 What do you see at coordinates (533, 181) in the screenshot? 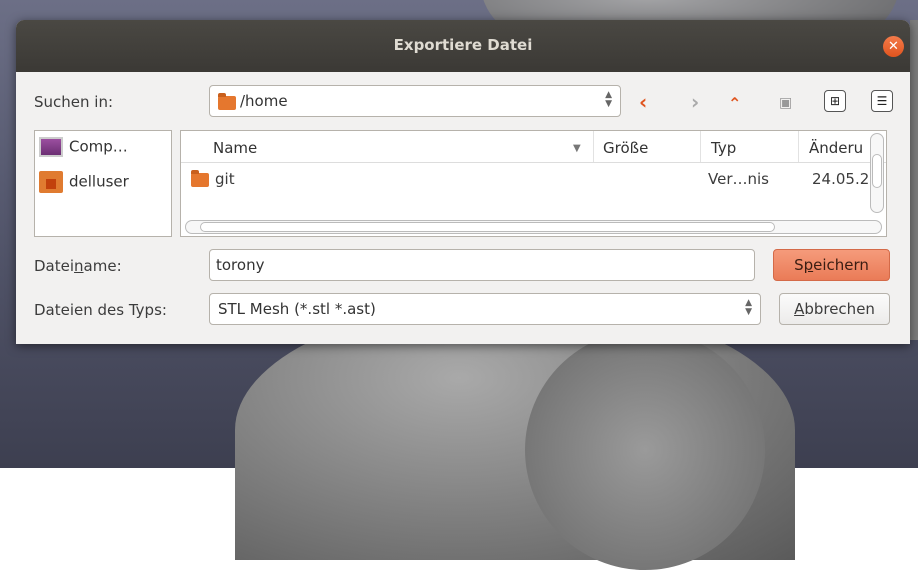
I see `table-row: git Ver…nis 24.05.2` at bounding box center [533, 181].